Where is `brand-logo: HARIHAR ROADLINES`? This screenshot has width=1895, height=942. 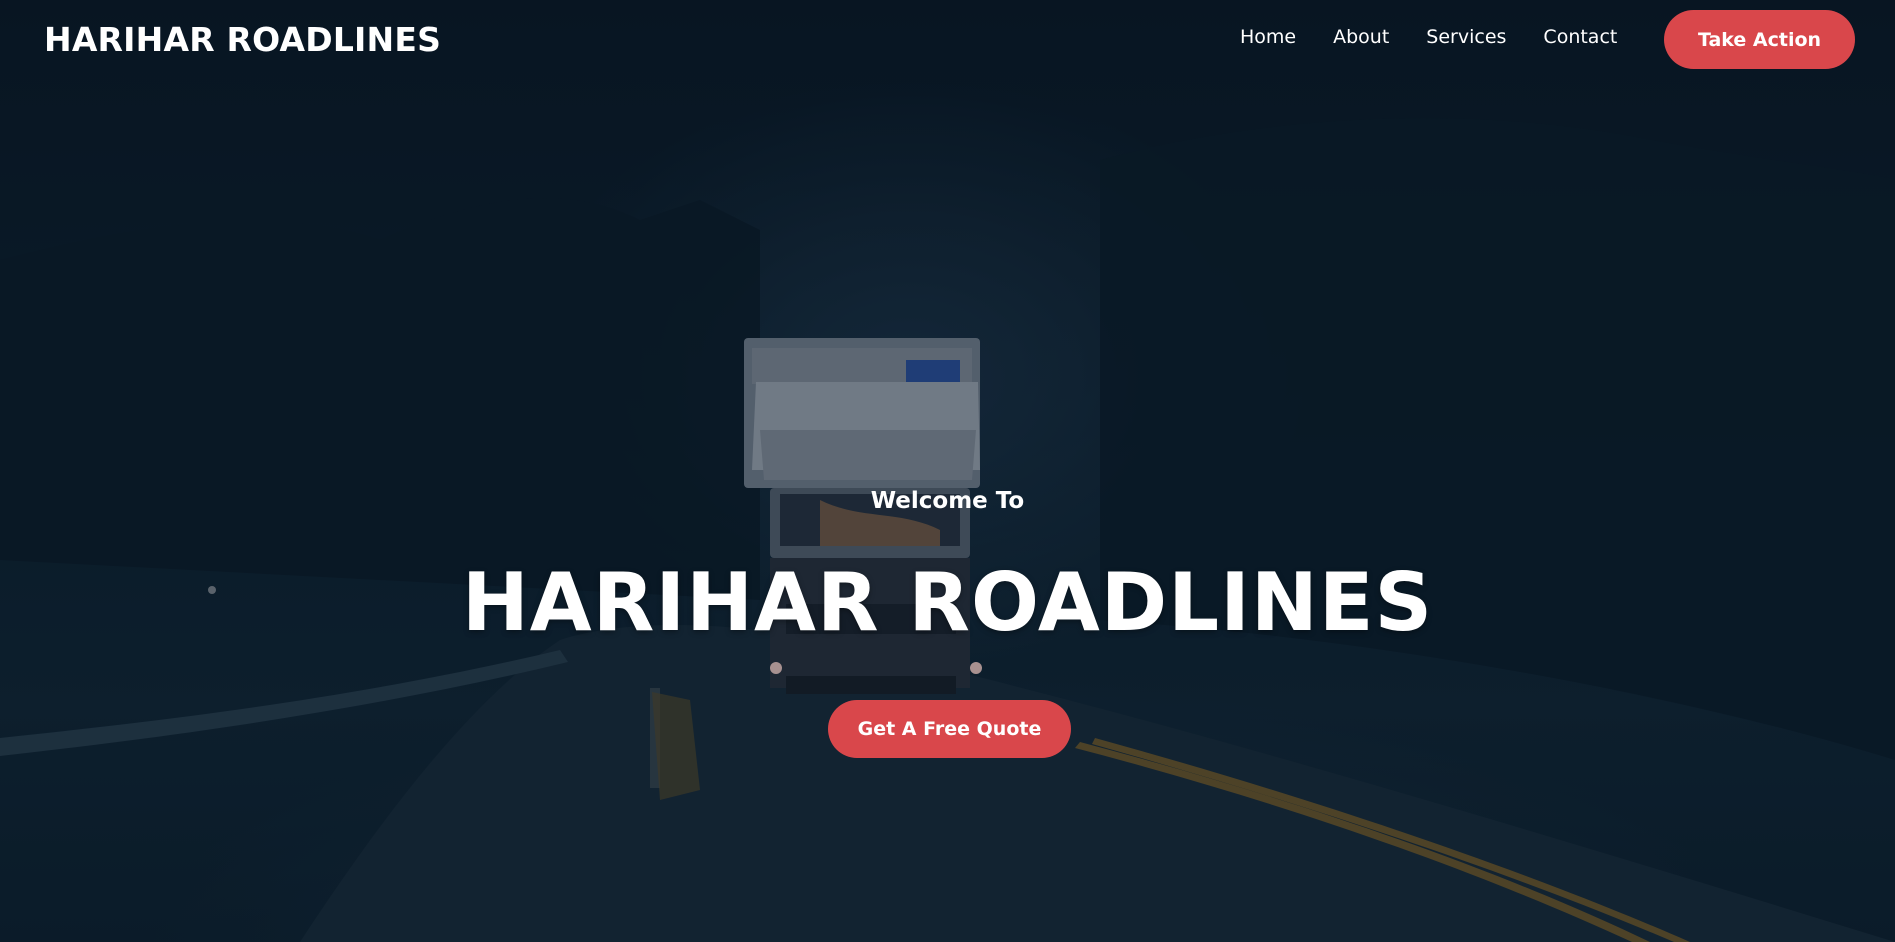
brand-logo: HARIHAR ROADLINES is located at coordinates (242, 39).